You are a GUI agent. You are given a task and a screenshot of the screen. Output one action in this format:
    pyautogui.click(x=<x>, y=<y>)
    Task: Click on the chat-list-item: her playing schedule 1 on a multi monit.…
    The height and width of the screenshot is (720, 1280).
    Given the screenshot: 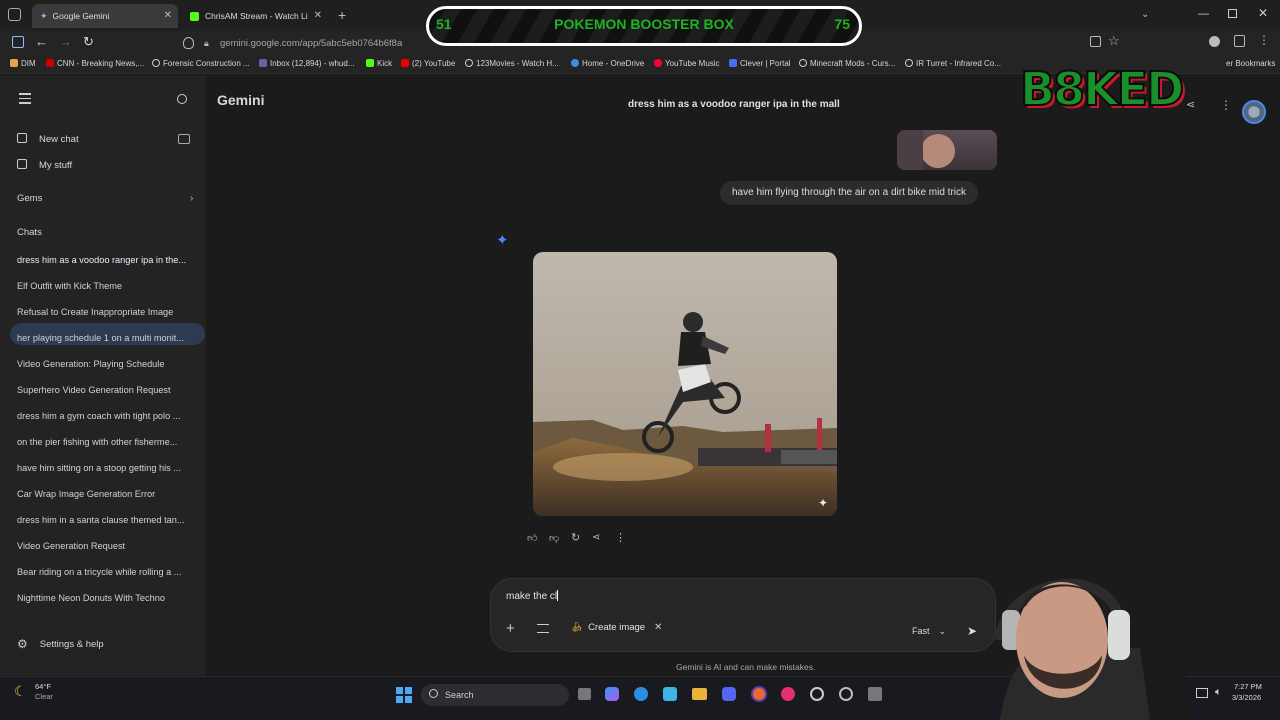 What is the action you would take?
    pyautogui.click(x=108, y=338)
    